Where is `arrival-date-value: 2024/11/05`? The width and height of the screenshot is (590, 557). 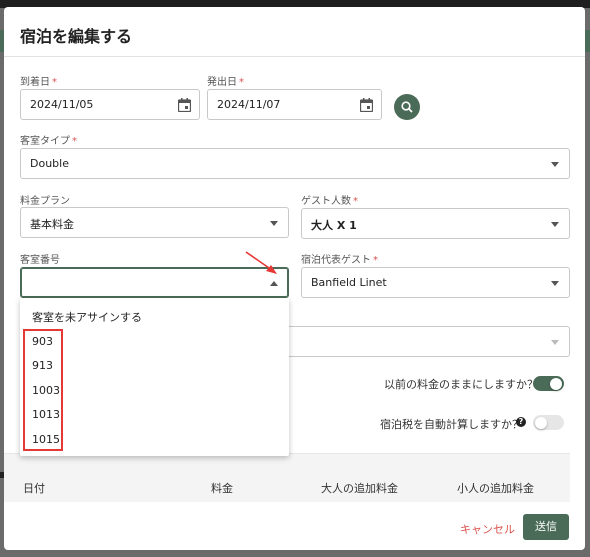 arrival-date-value: 2024/11/05 is located at coordinates (62, 104).